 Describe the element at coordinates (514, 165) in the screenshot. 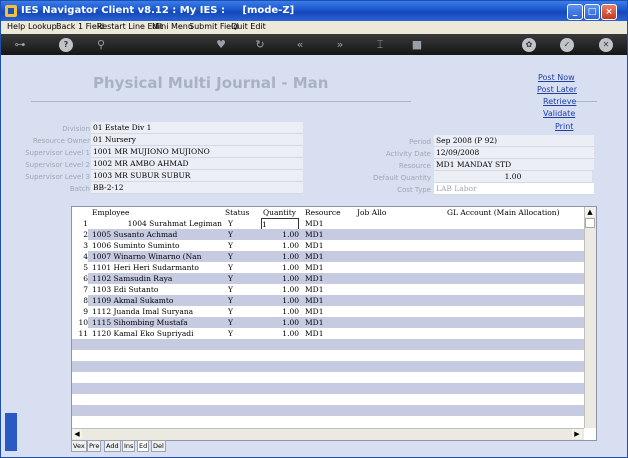

I see `resource-field: MD1 MANDAY STD` at that location.